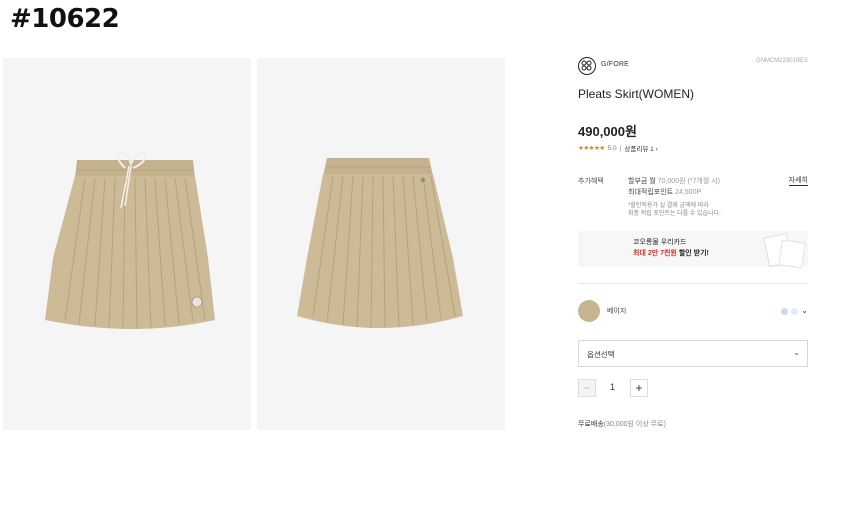 This screenshot has height=510, width=860. Describe the element at coordinates (591, 148) in the screenshot. I see `rating-stars-icon: ★★★★★` at that location.